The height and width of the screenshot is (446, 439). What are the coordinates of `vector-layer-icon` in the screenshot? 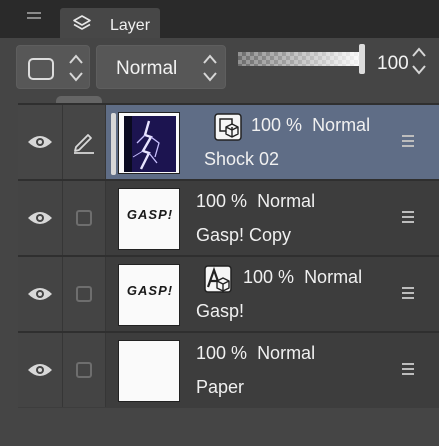 It's located at (218, 279).